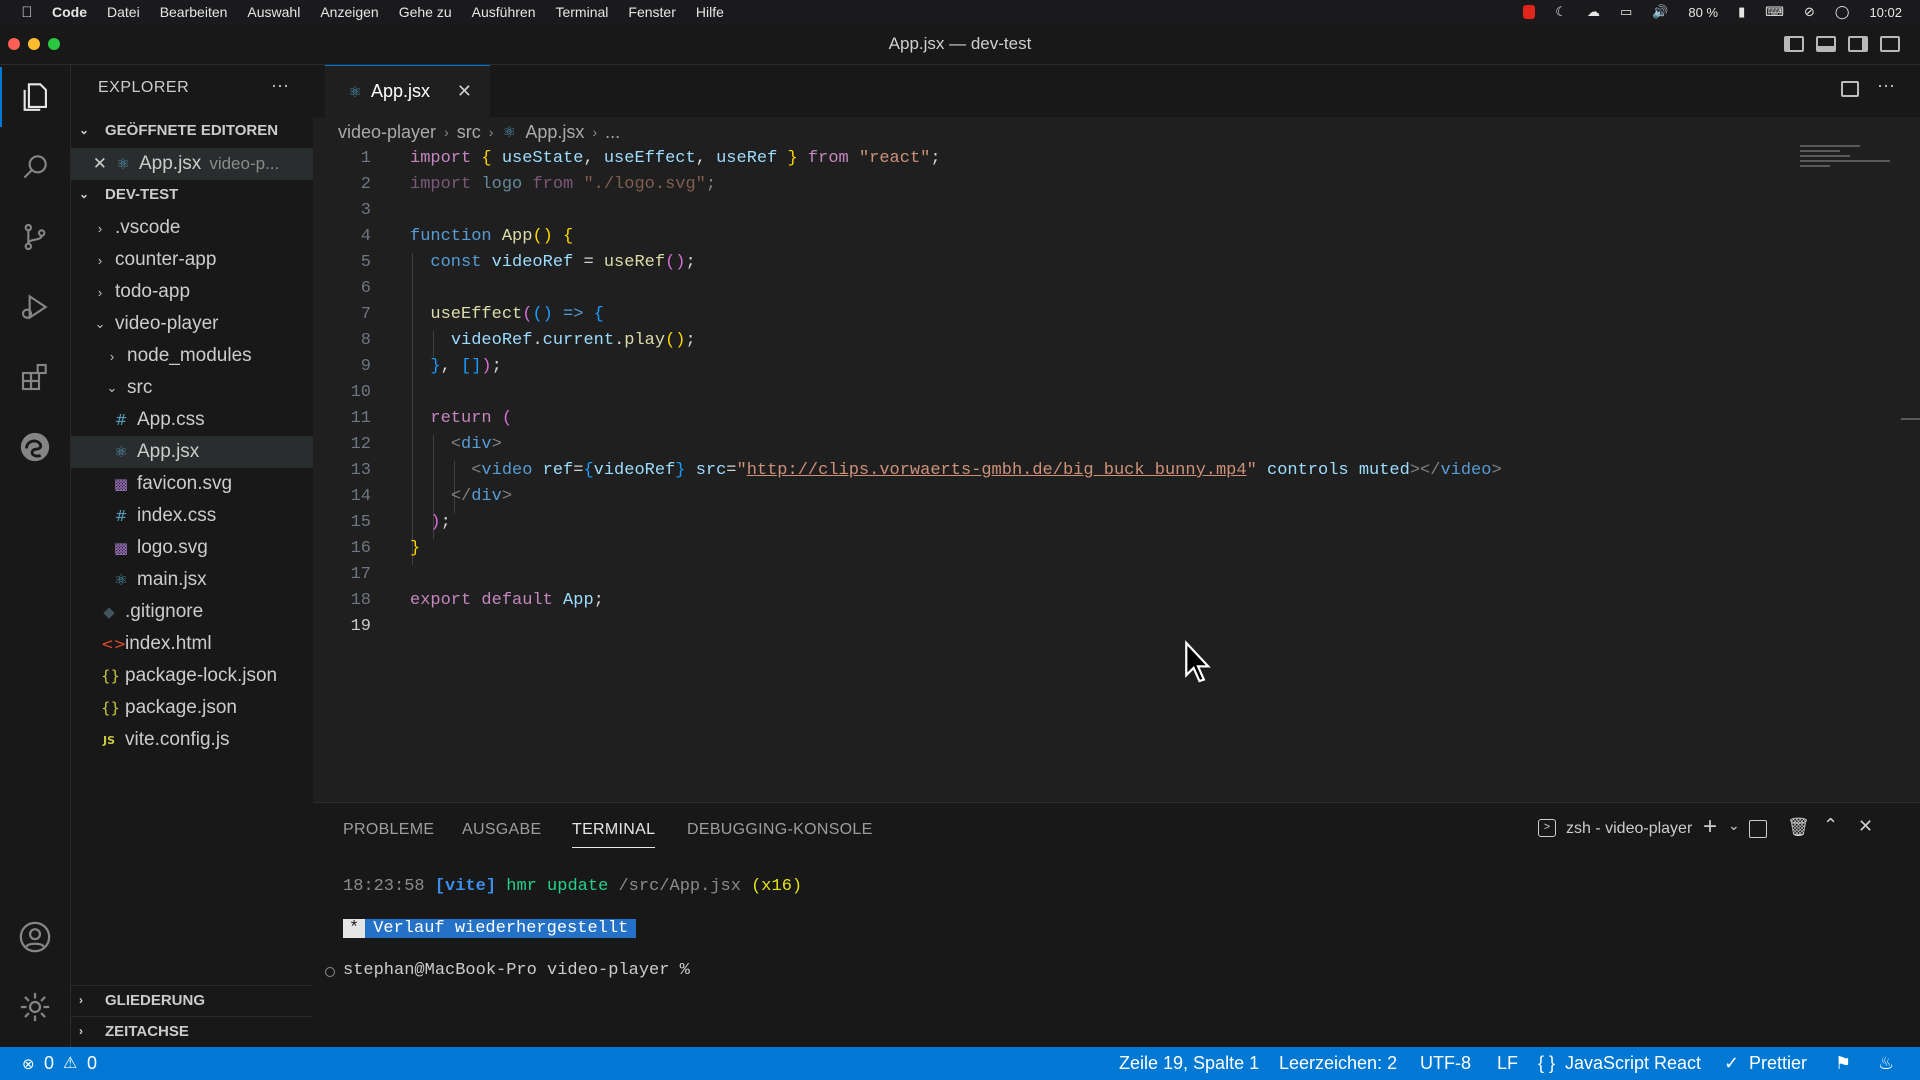 Image resolution: width=1920 pixels, height=1080 pixels. Describe the element at coordinates (554, 132) in the screenshot. I see `breadcrumb-item: App.jsx` at that location.